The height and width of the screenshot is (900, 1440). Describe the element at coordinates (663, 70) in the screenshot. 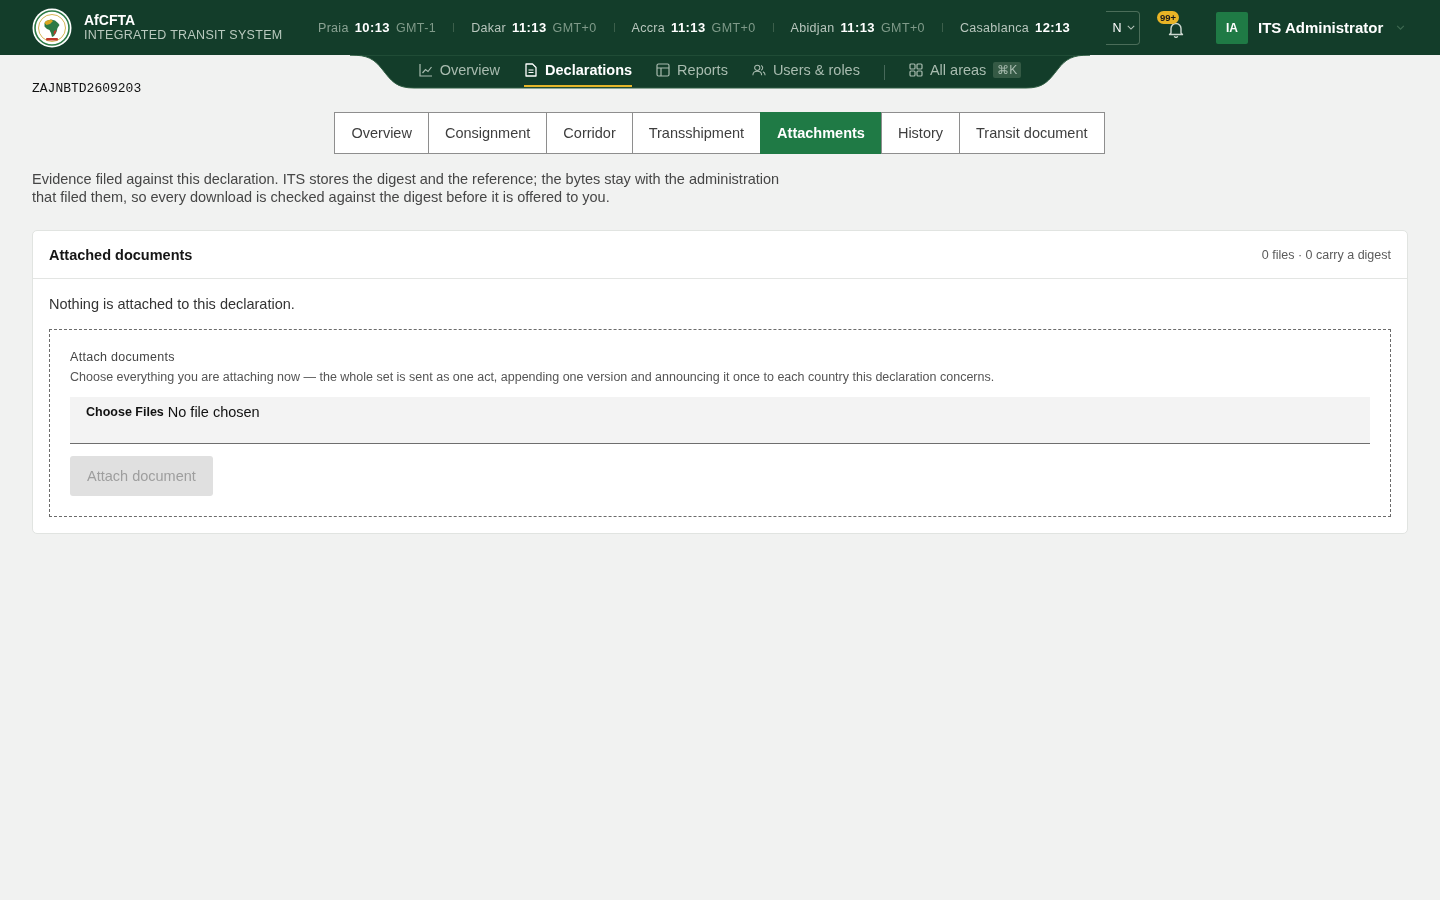

I see `table-icon` at that location.